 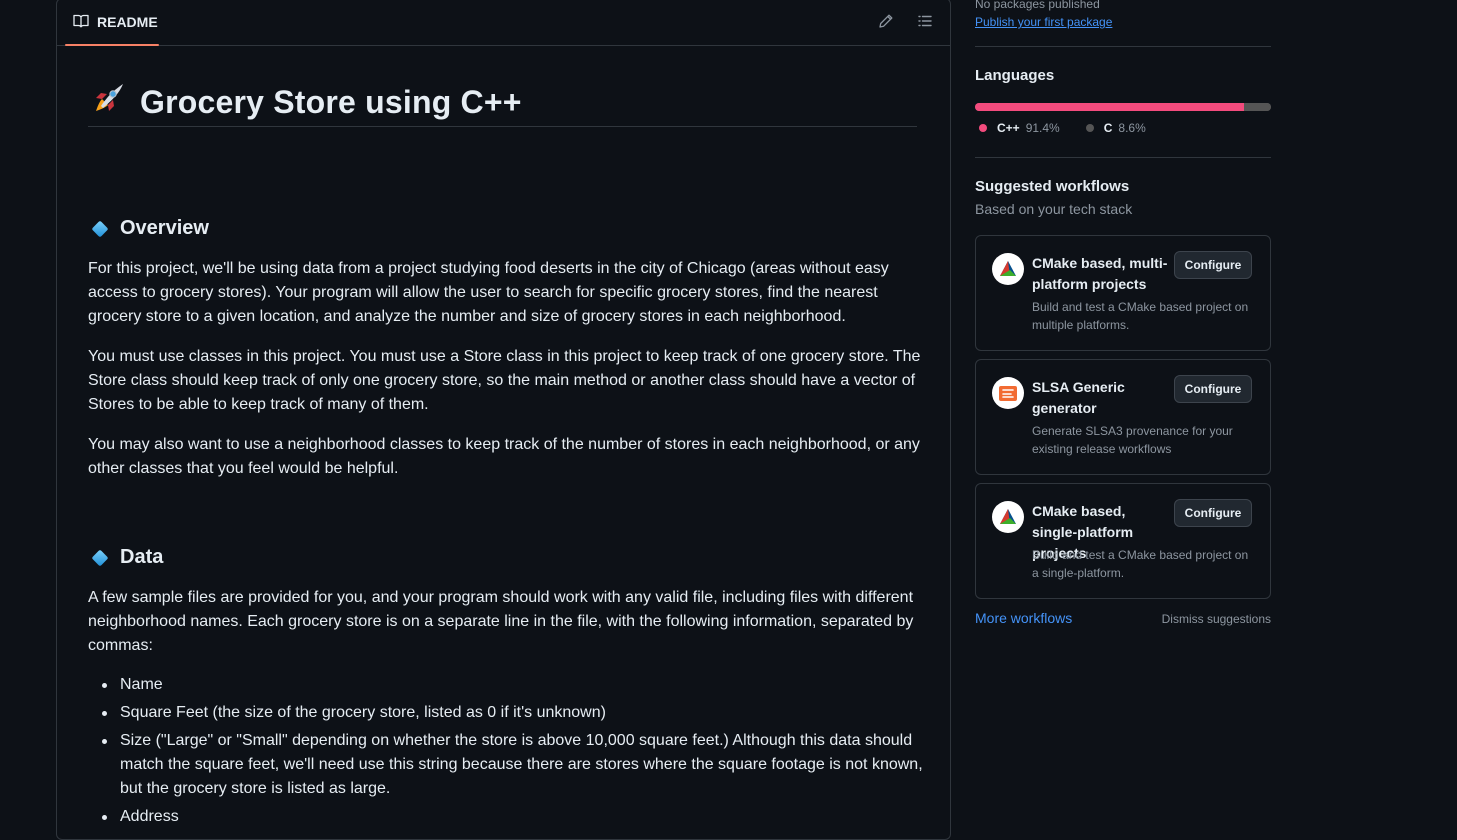 I want to click on data-heading: Data, so click(x=125, y=557).